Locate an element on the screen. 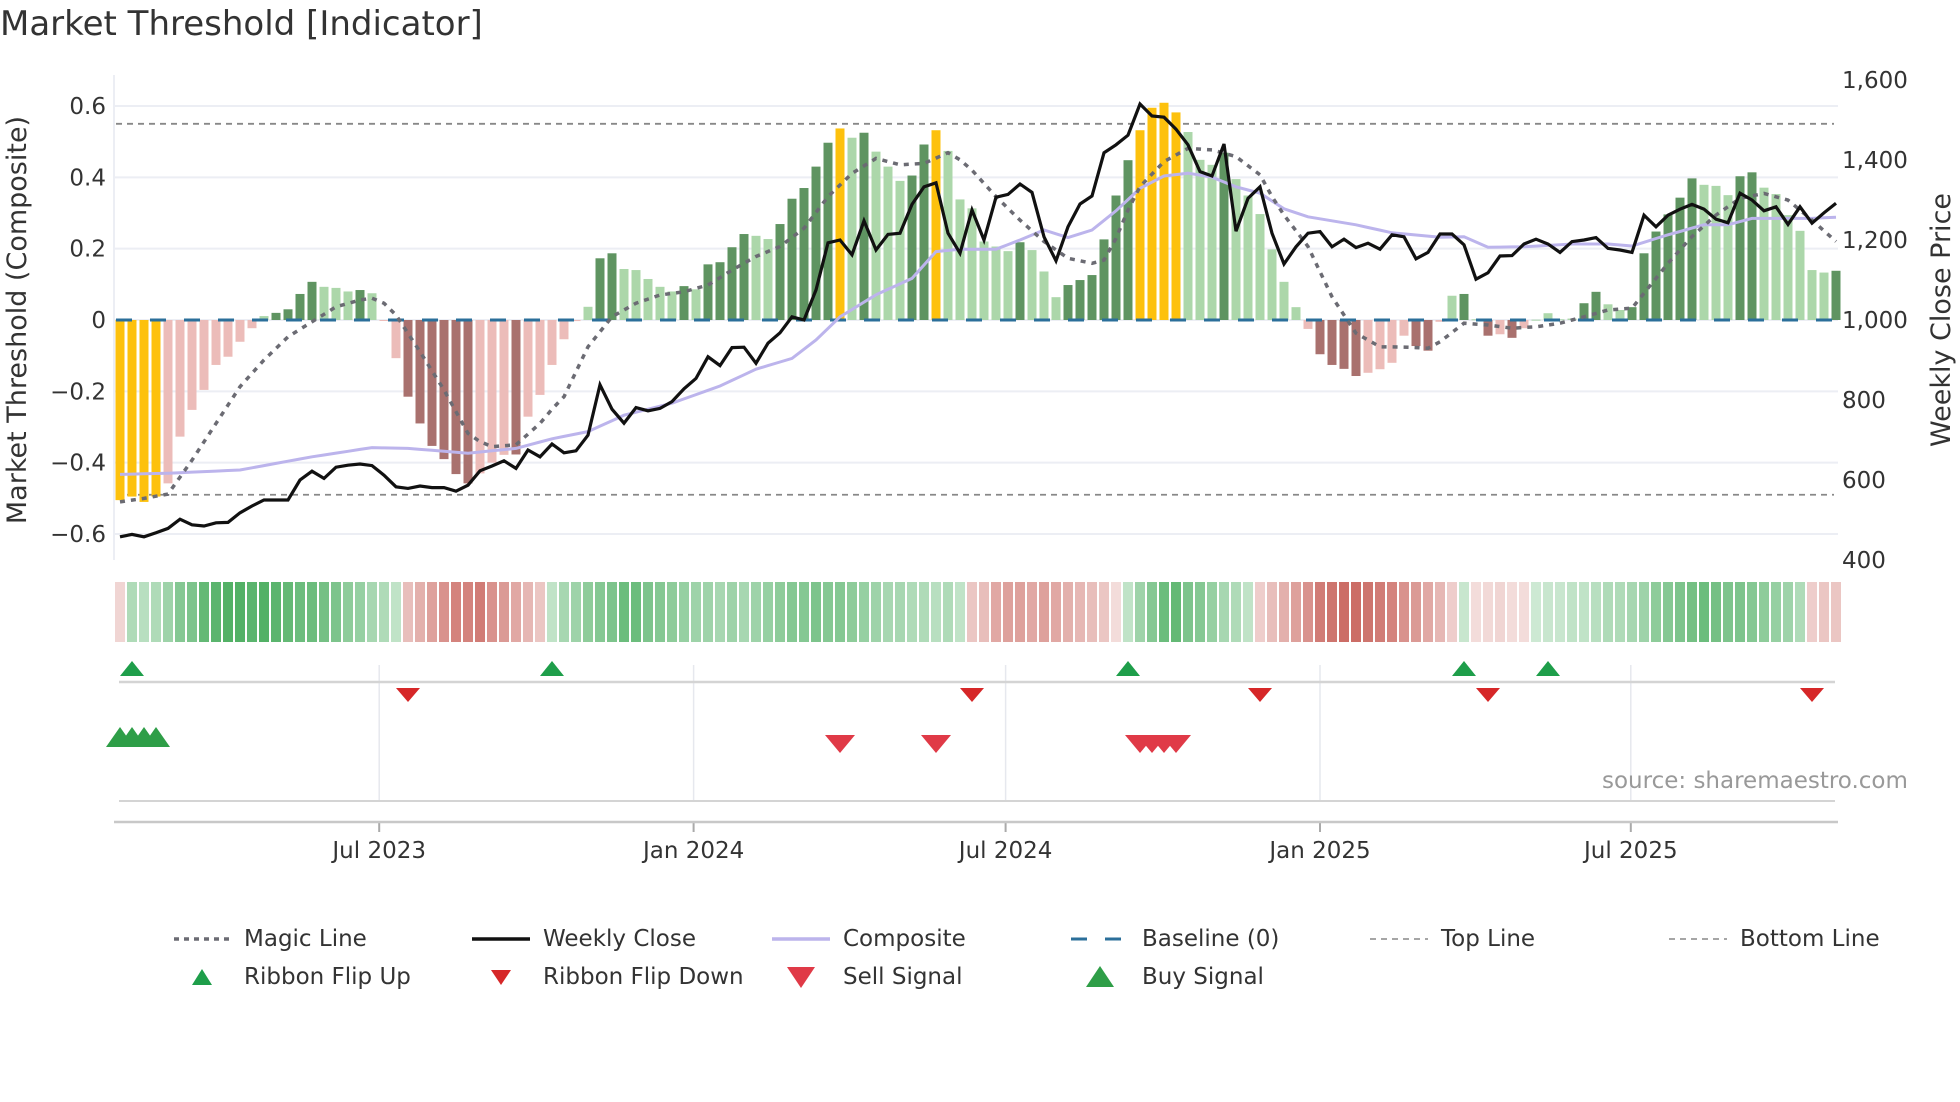 Image resolution: width=1960 pixels, height=1102 pixels. y2-tick-label: 1,000 is located at coordinates (1875, 321).